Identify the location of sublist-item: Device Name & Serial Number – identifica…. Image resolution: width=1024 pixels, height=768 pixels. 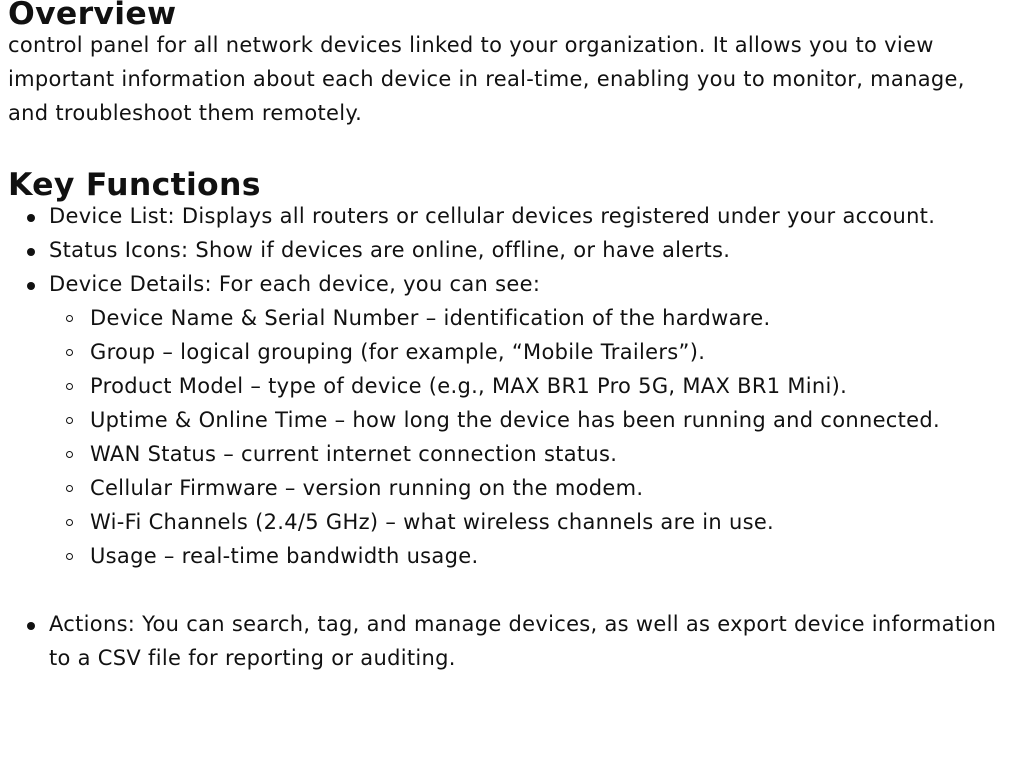
(530, 318).